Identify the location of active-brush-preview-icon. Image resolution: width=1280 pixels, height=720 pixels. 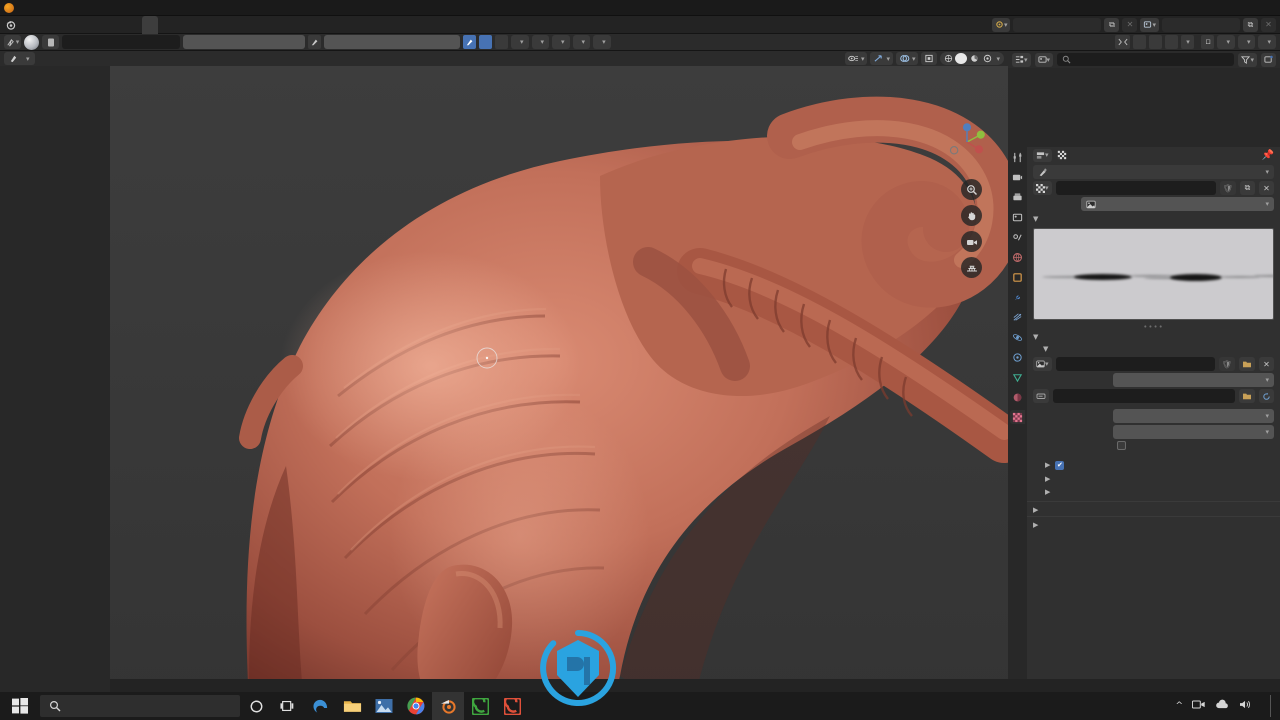
(31, 42).